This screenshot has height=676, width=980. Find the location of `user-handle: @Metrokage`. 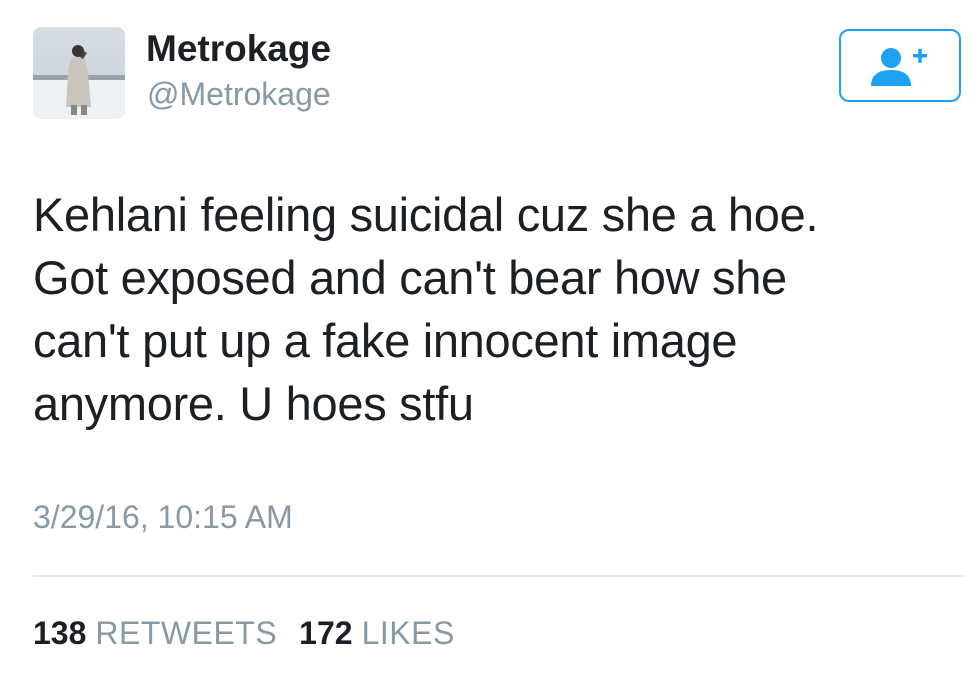

user-handle: @Metrokage is located at coordinates (239, 94).